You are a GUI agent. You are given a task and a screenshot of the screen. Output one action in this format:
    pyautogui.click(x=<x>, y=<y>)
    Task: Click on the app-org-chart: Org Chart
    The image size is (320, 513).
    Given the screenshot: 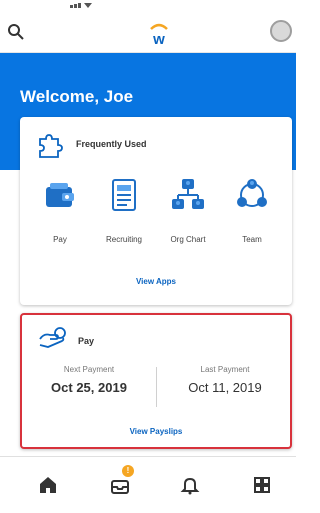 What is the action you would take?
    pyautogui.click(x=188, y=210)
    